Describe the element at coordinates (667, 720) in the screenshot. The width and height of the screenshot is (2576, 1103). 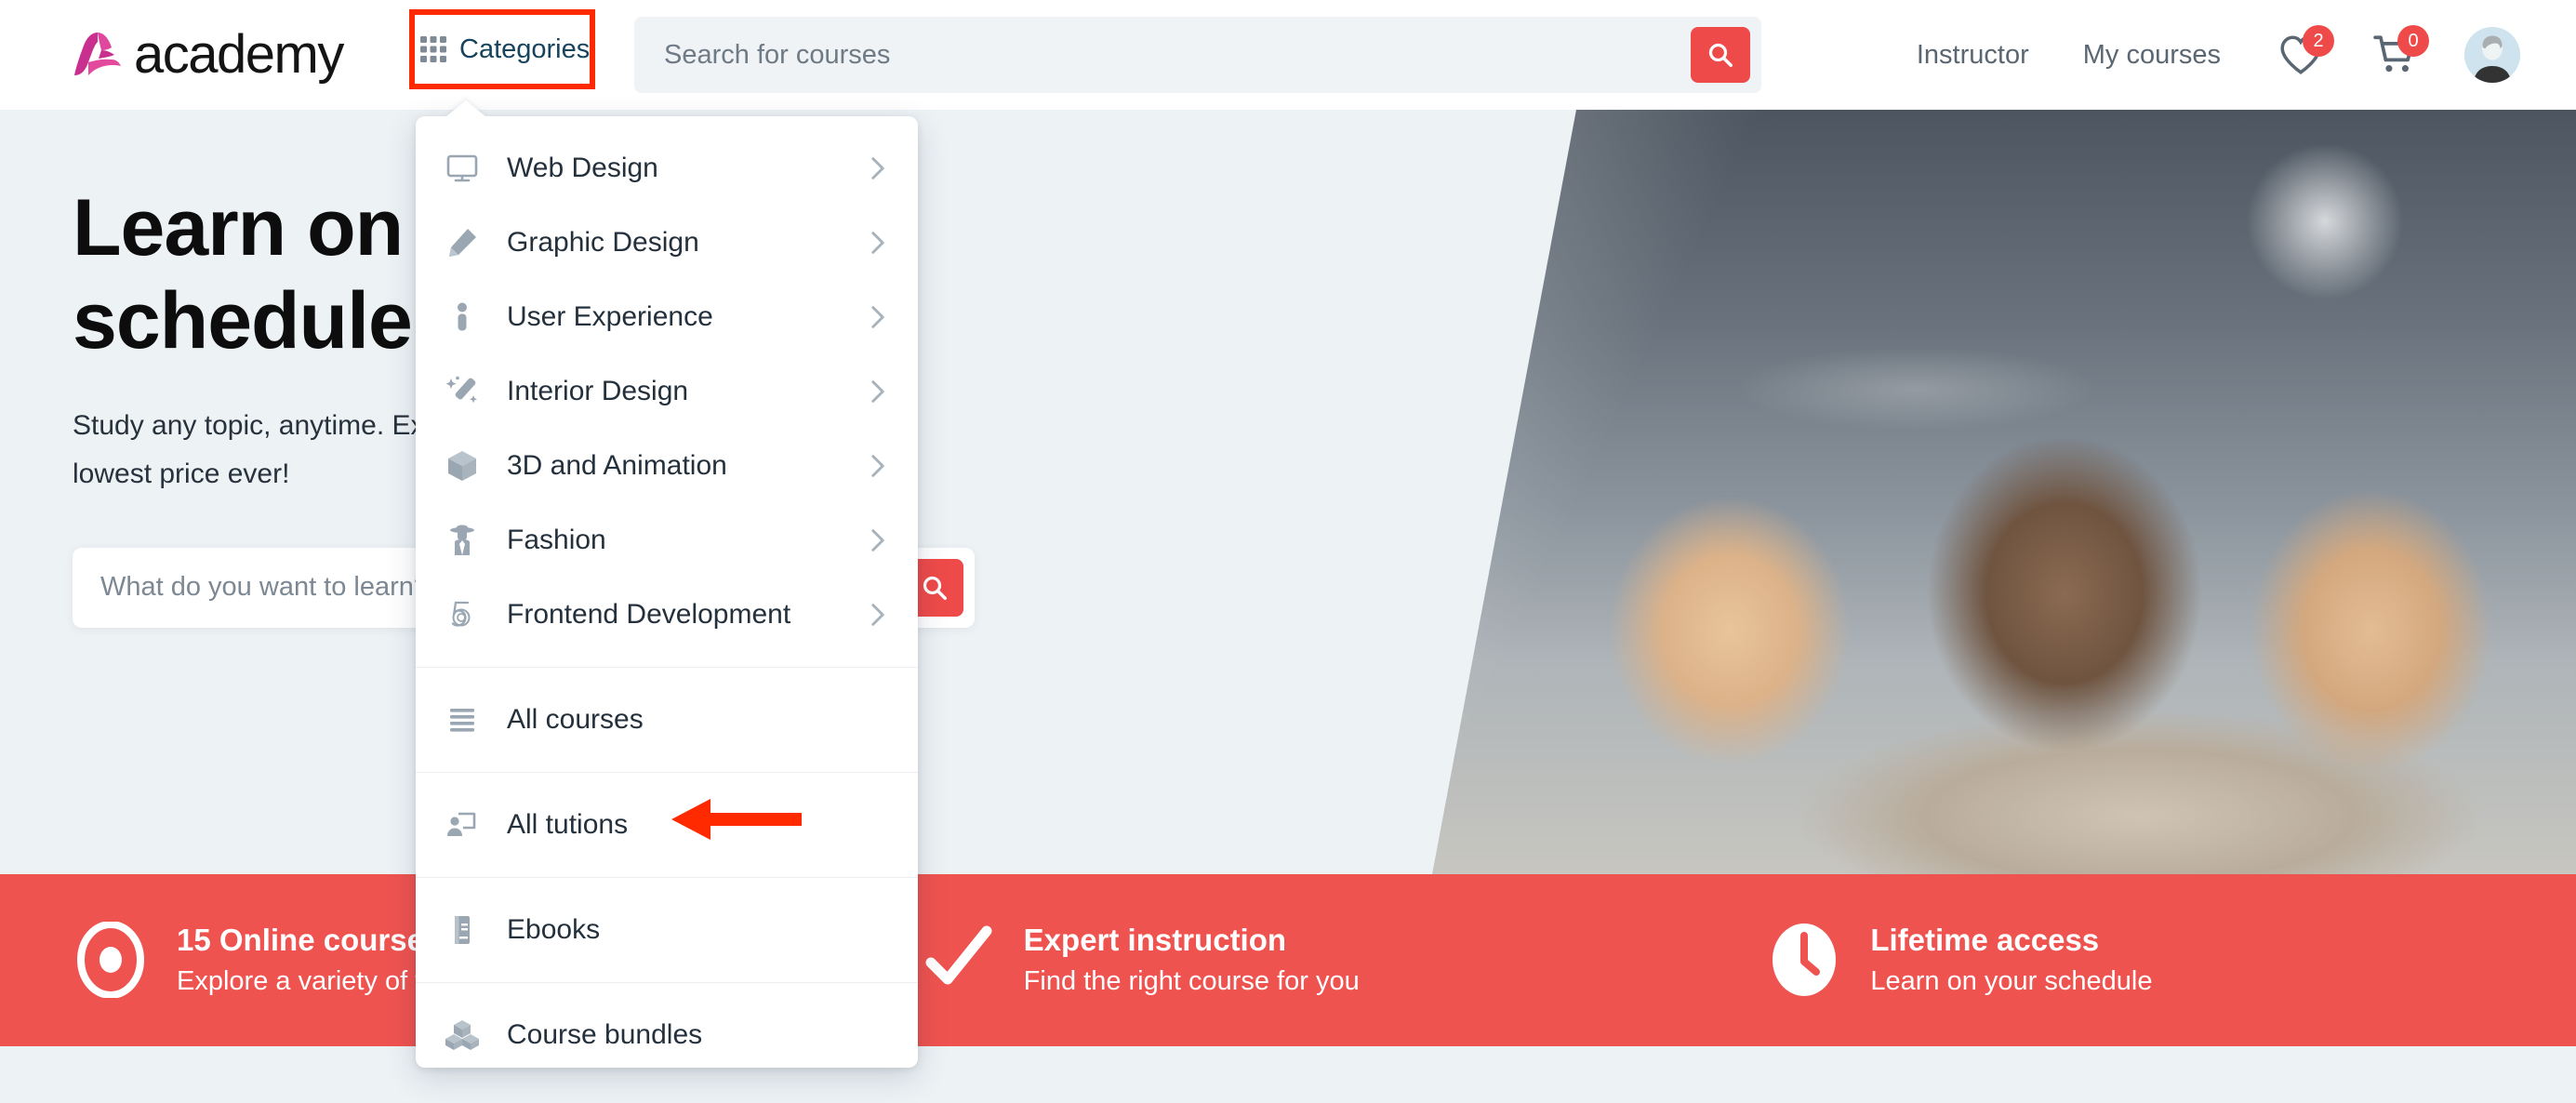
I see `dropdown-item-all-courses: All courses` at that location.